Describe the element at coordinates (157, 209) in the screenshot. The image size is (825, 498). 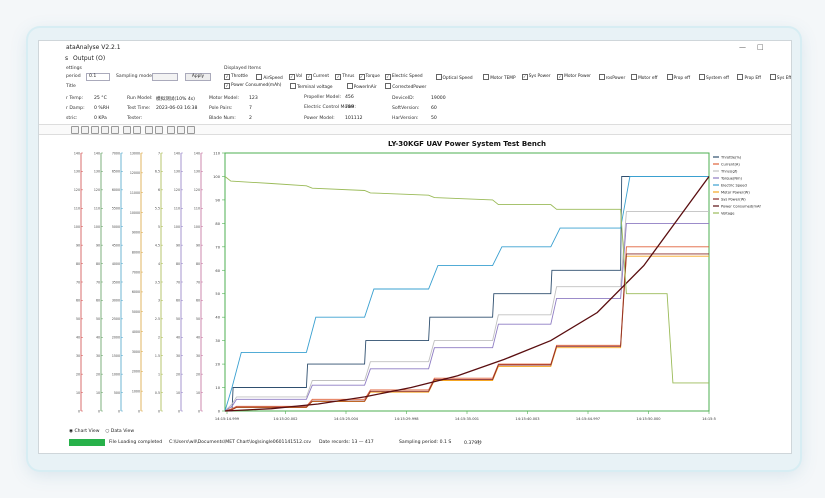
I see `aux-axis-tick-label: 5.5` at that location.